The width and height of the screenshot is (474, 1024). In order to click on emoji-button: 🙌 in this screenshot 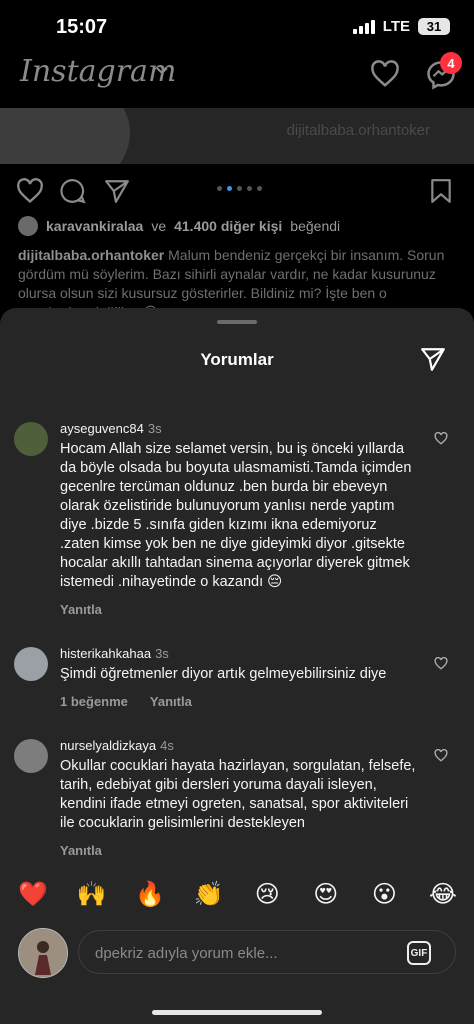, I will do `click(92, 895)`.